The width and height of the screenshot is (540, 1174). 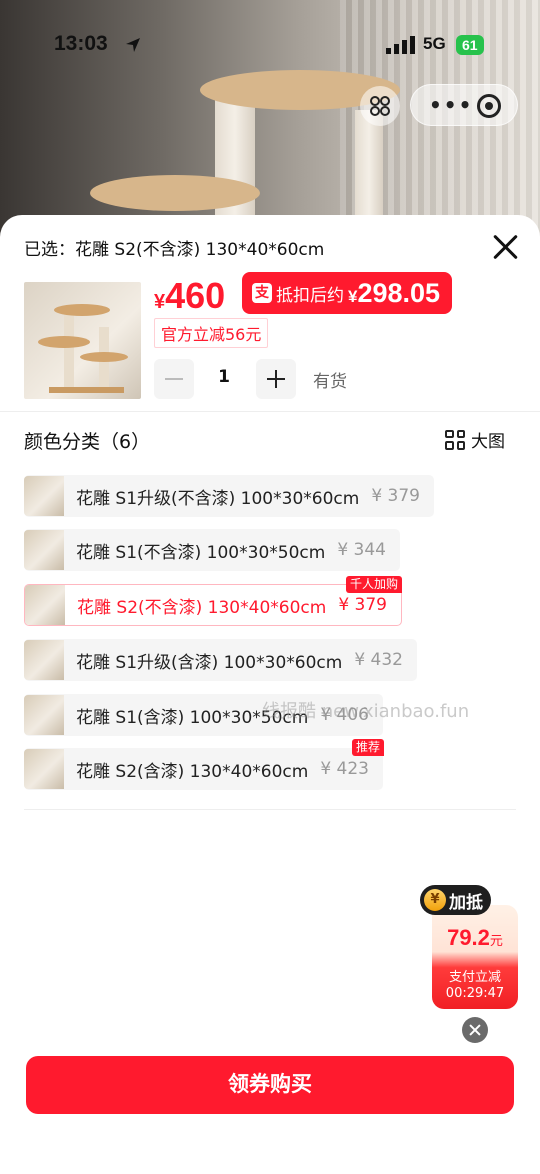 I want to click on sku-option: 花雕 S1升级(含漆) 100*30*60cm ¥ 432, so click(x=220, y=660).